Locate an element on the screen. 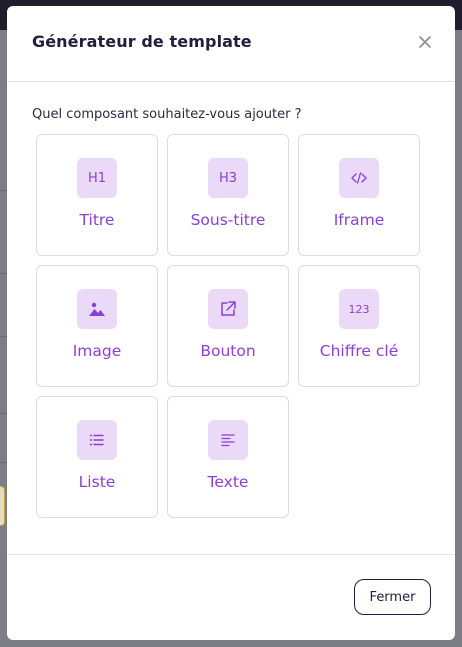  component-card-titre: H1 Titre is located at coordinates (97, 195).